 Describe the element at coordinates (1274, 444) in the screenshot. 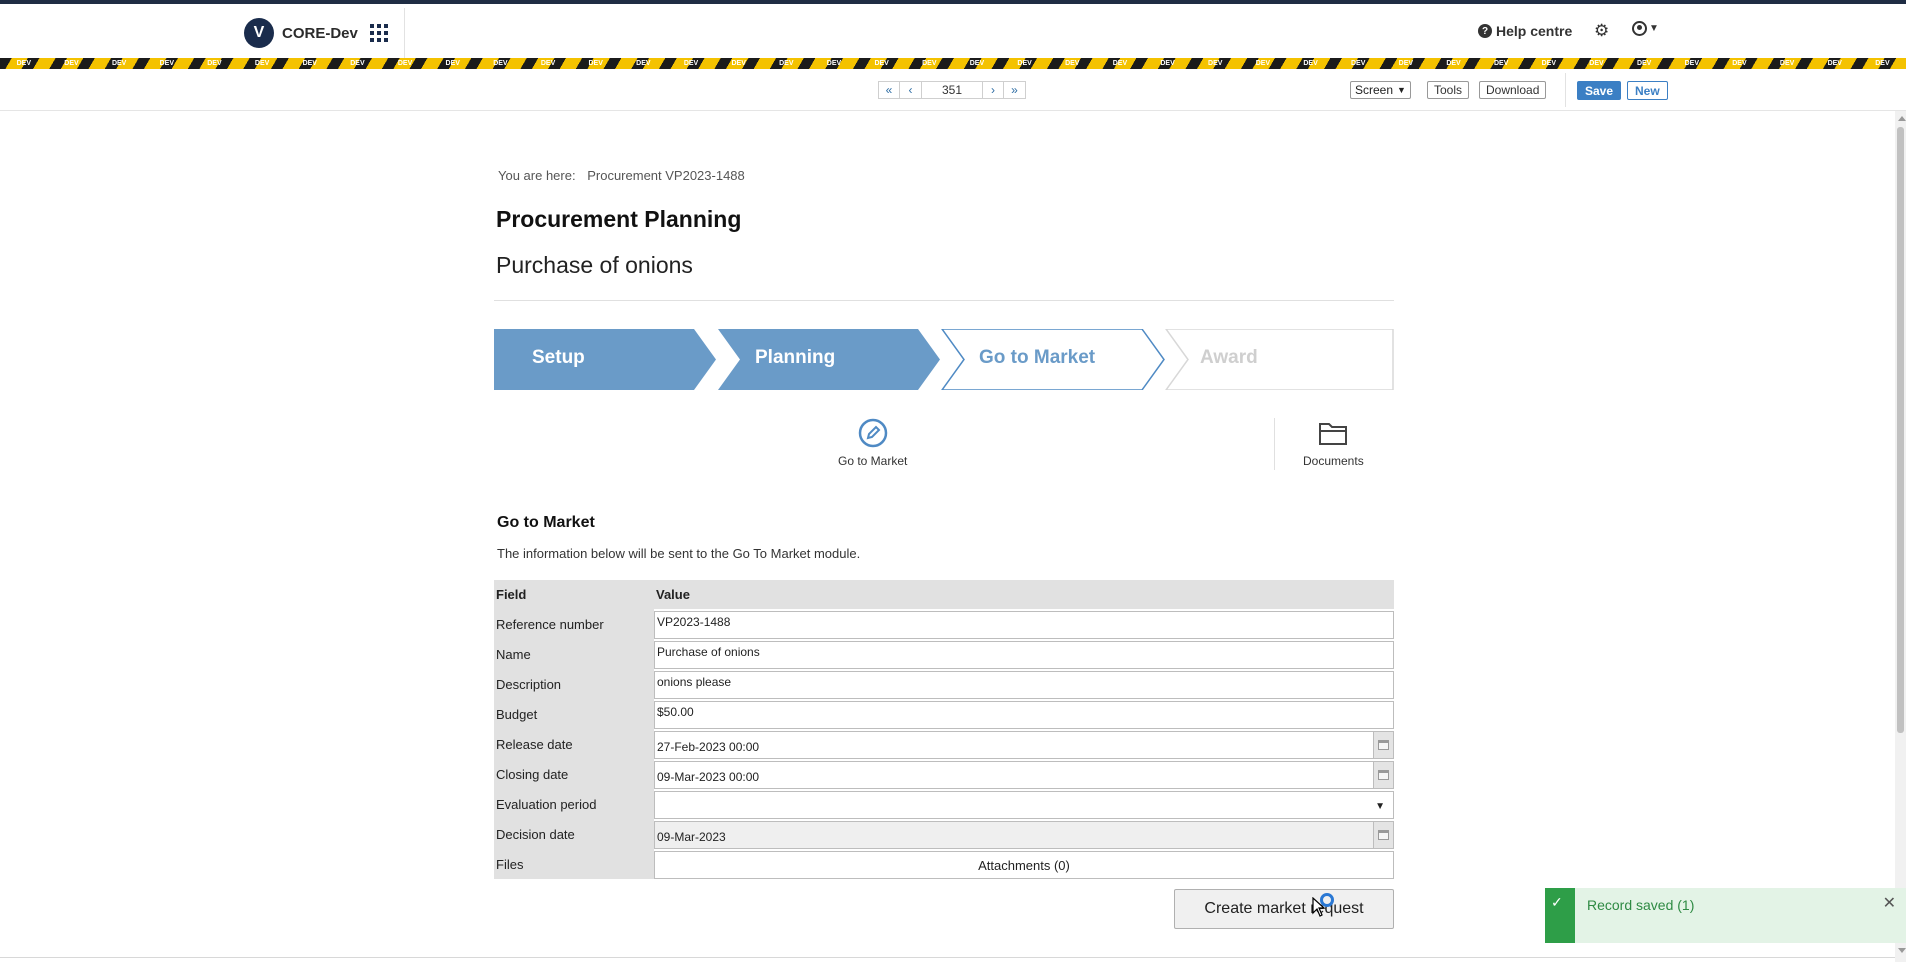

I see `action-divider` at that location.